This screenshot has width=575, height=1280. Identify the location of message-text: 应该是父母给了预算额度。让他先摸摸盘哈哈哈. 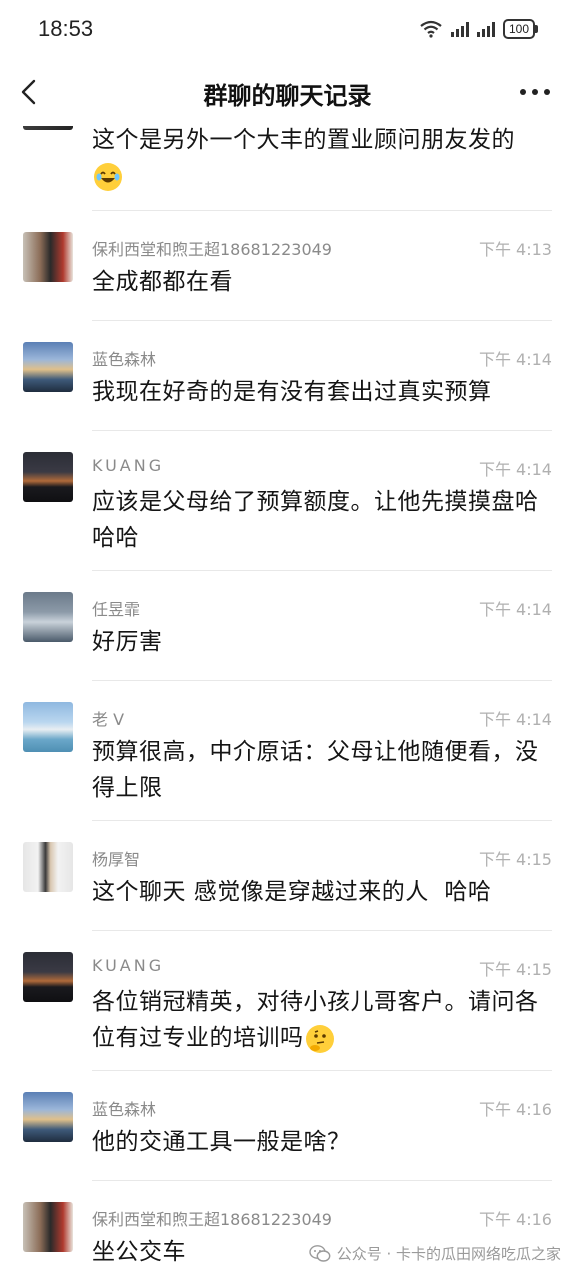
(315, 520).